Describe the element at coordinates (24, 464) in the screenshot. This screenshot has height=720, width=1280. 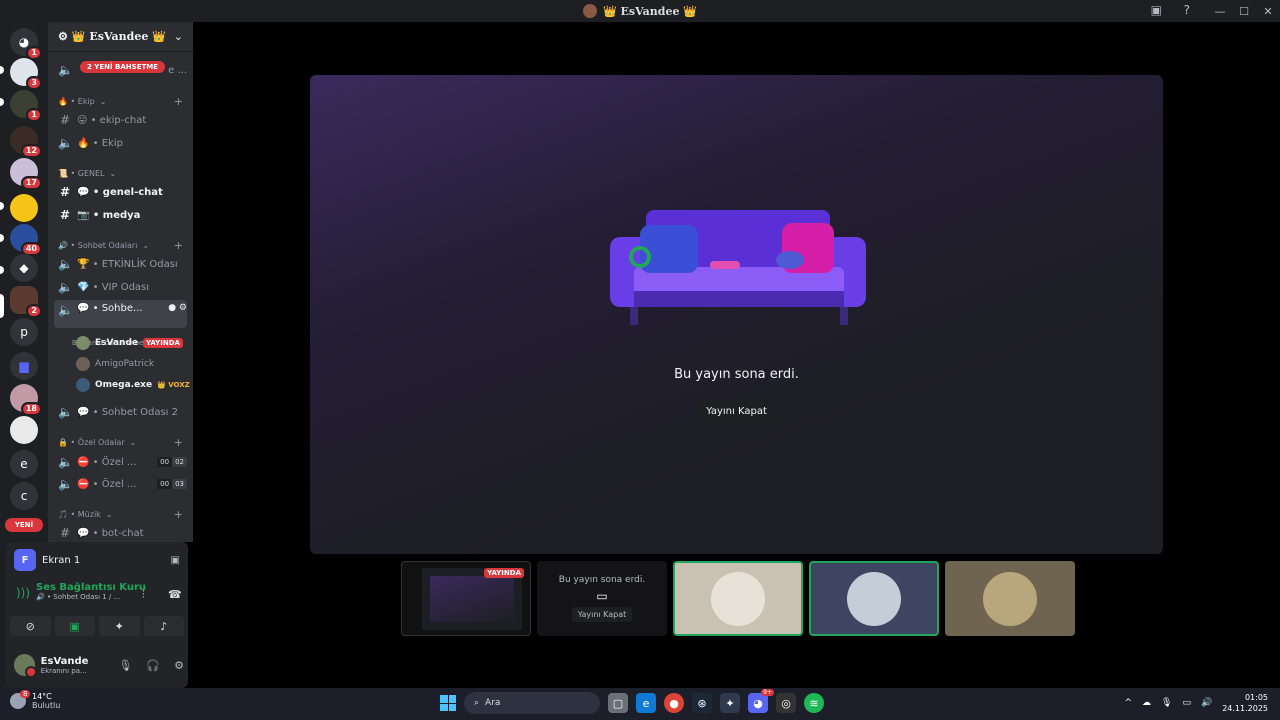
I see `server-letter-e: e` at that location.